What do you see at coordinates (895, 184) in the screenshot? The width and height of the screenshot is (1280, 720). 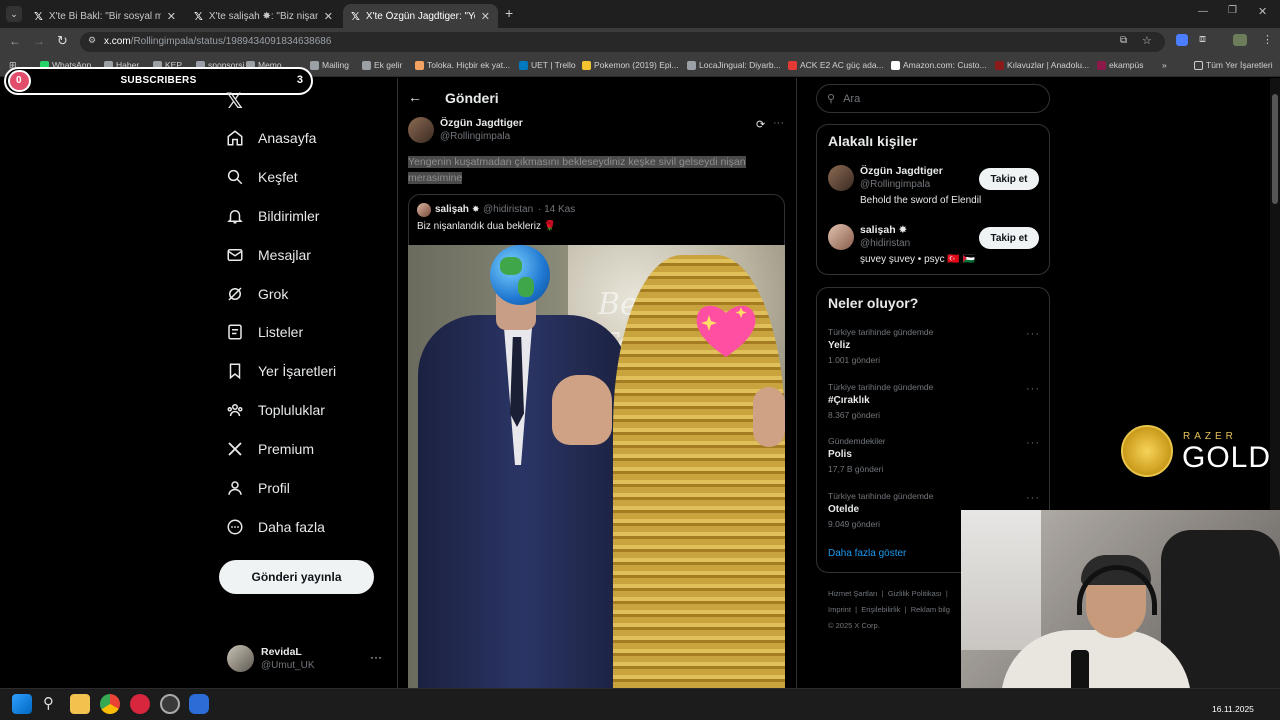 I see `related-handle: @Rollingimpala` at bounding box center [895, 184].